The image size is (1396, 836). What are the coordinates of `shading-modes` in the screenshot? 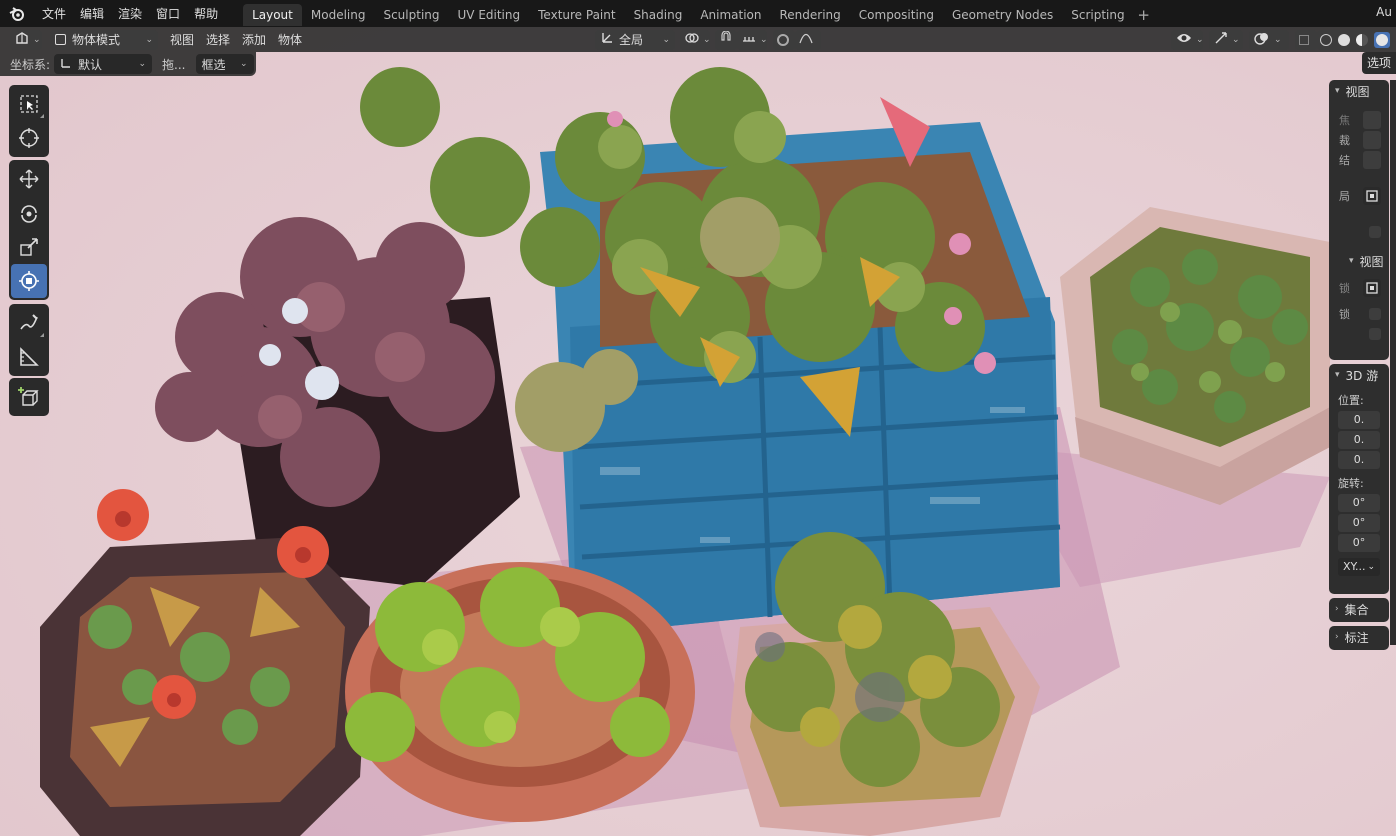 It's located at (1355, 39).